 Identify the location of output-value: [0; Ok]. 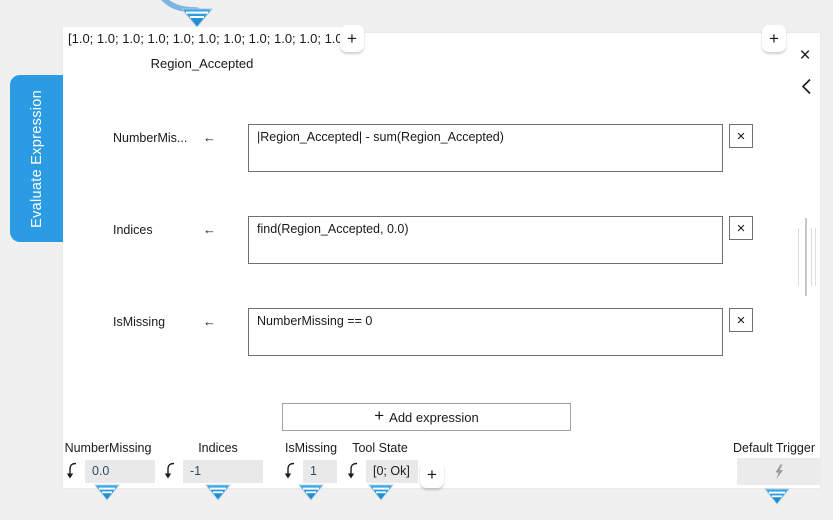
(392, 471).